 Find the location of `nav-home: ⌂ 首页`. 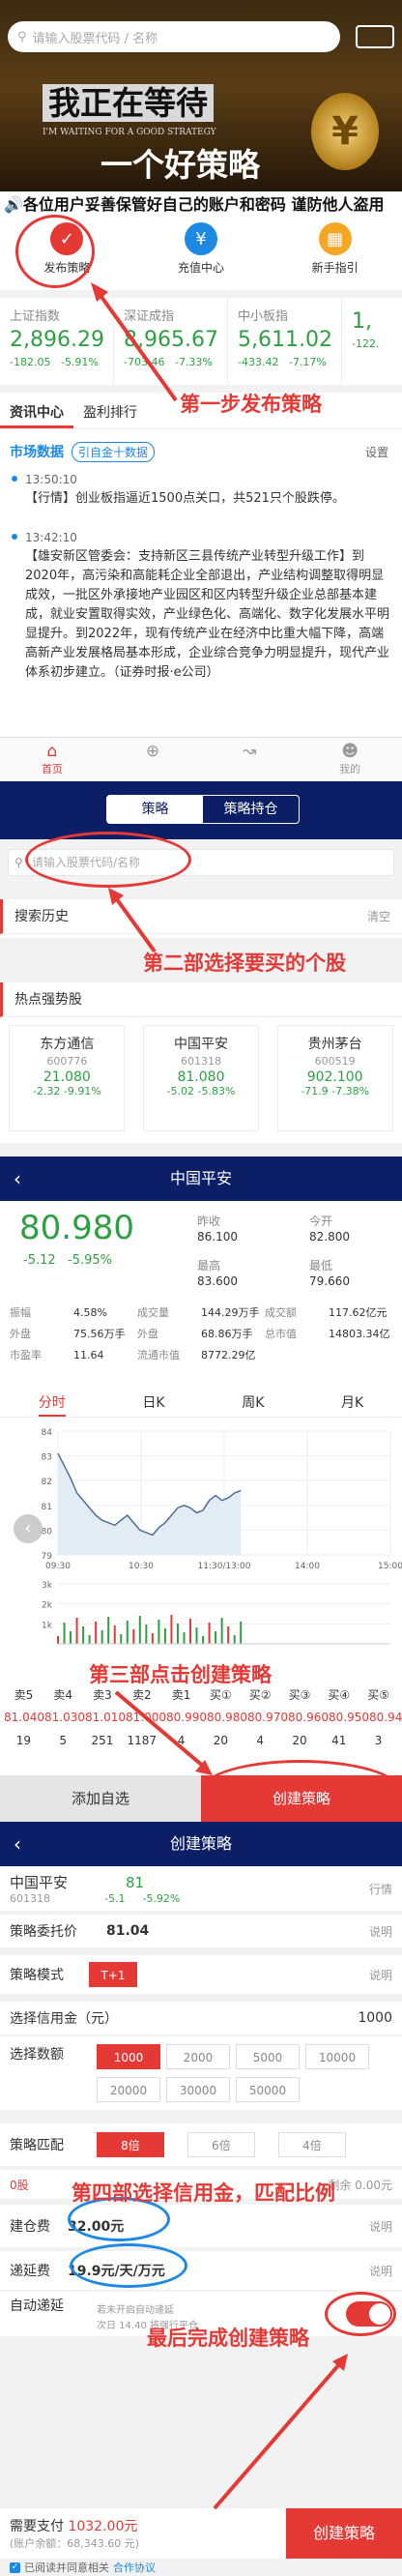

nav-home: ⌂ 首页 is located at coordinates (52, 759).